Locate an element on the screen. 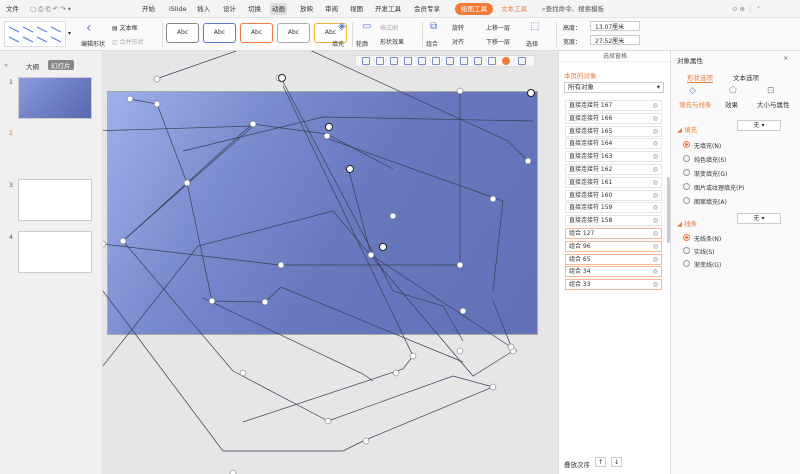  object-list-item: 组合 96 ◎ is located at coordinates (613, 246).